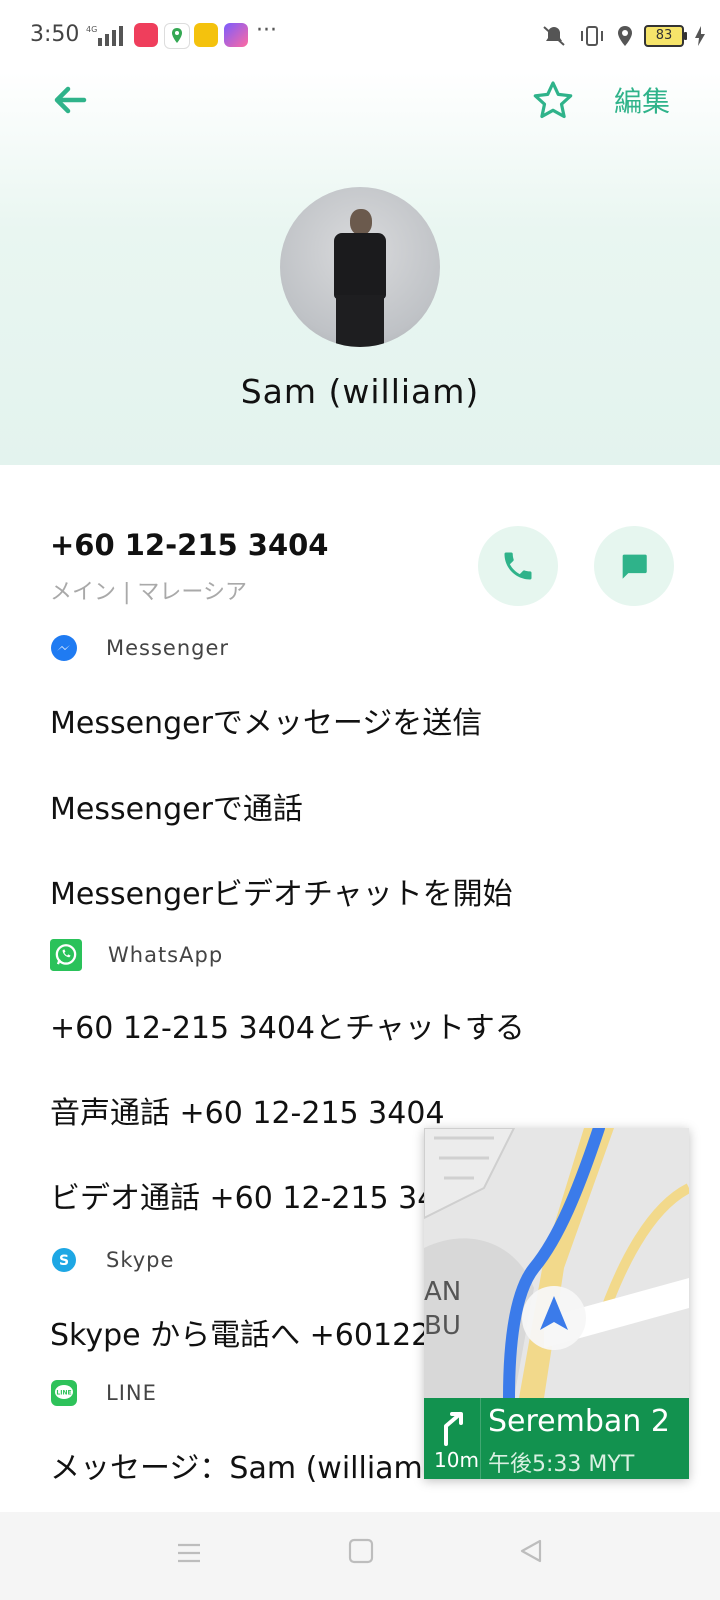 This screenshot has height=1600, width=720. I want to click on line-icon: LINE, so click(64, 1393).